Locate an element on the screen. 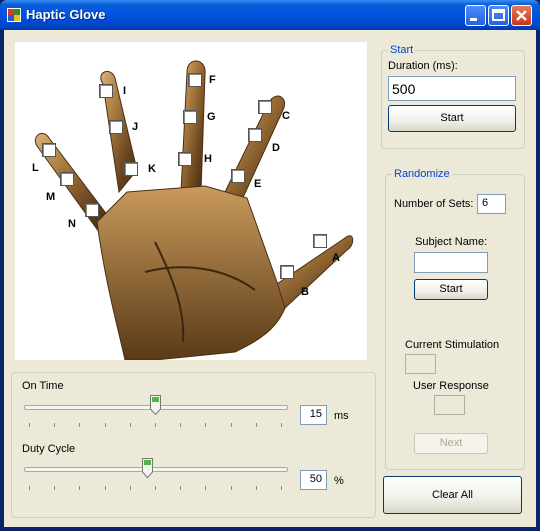 The image size is (540, 531). finger-label-b: B is located at coordinates (305, 292).